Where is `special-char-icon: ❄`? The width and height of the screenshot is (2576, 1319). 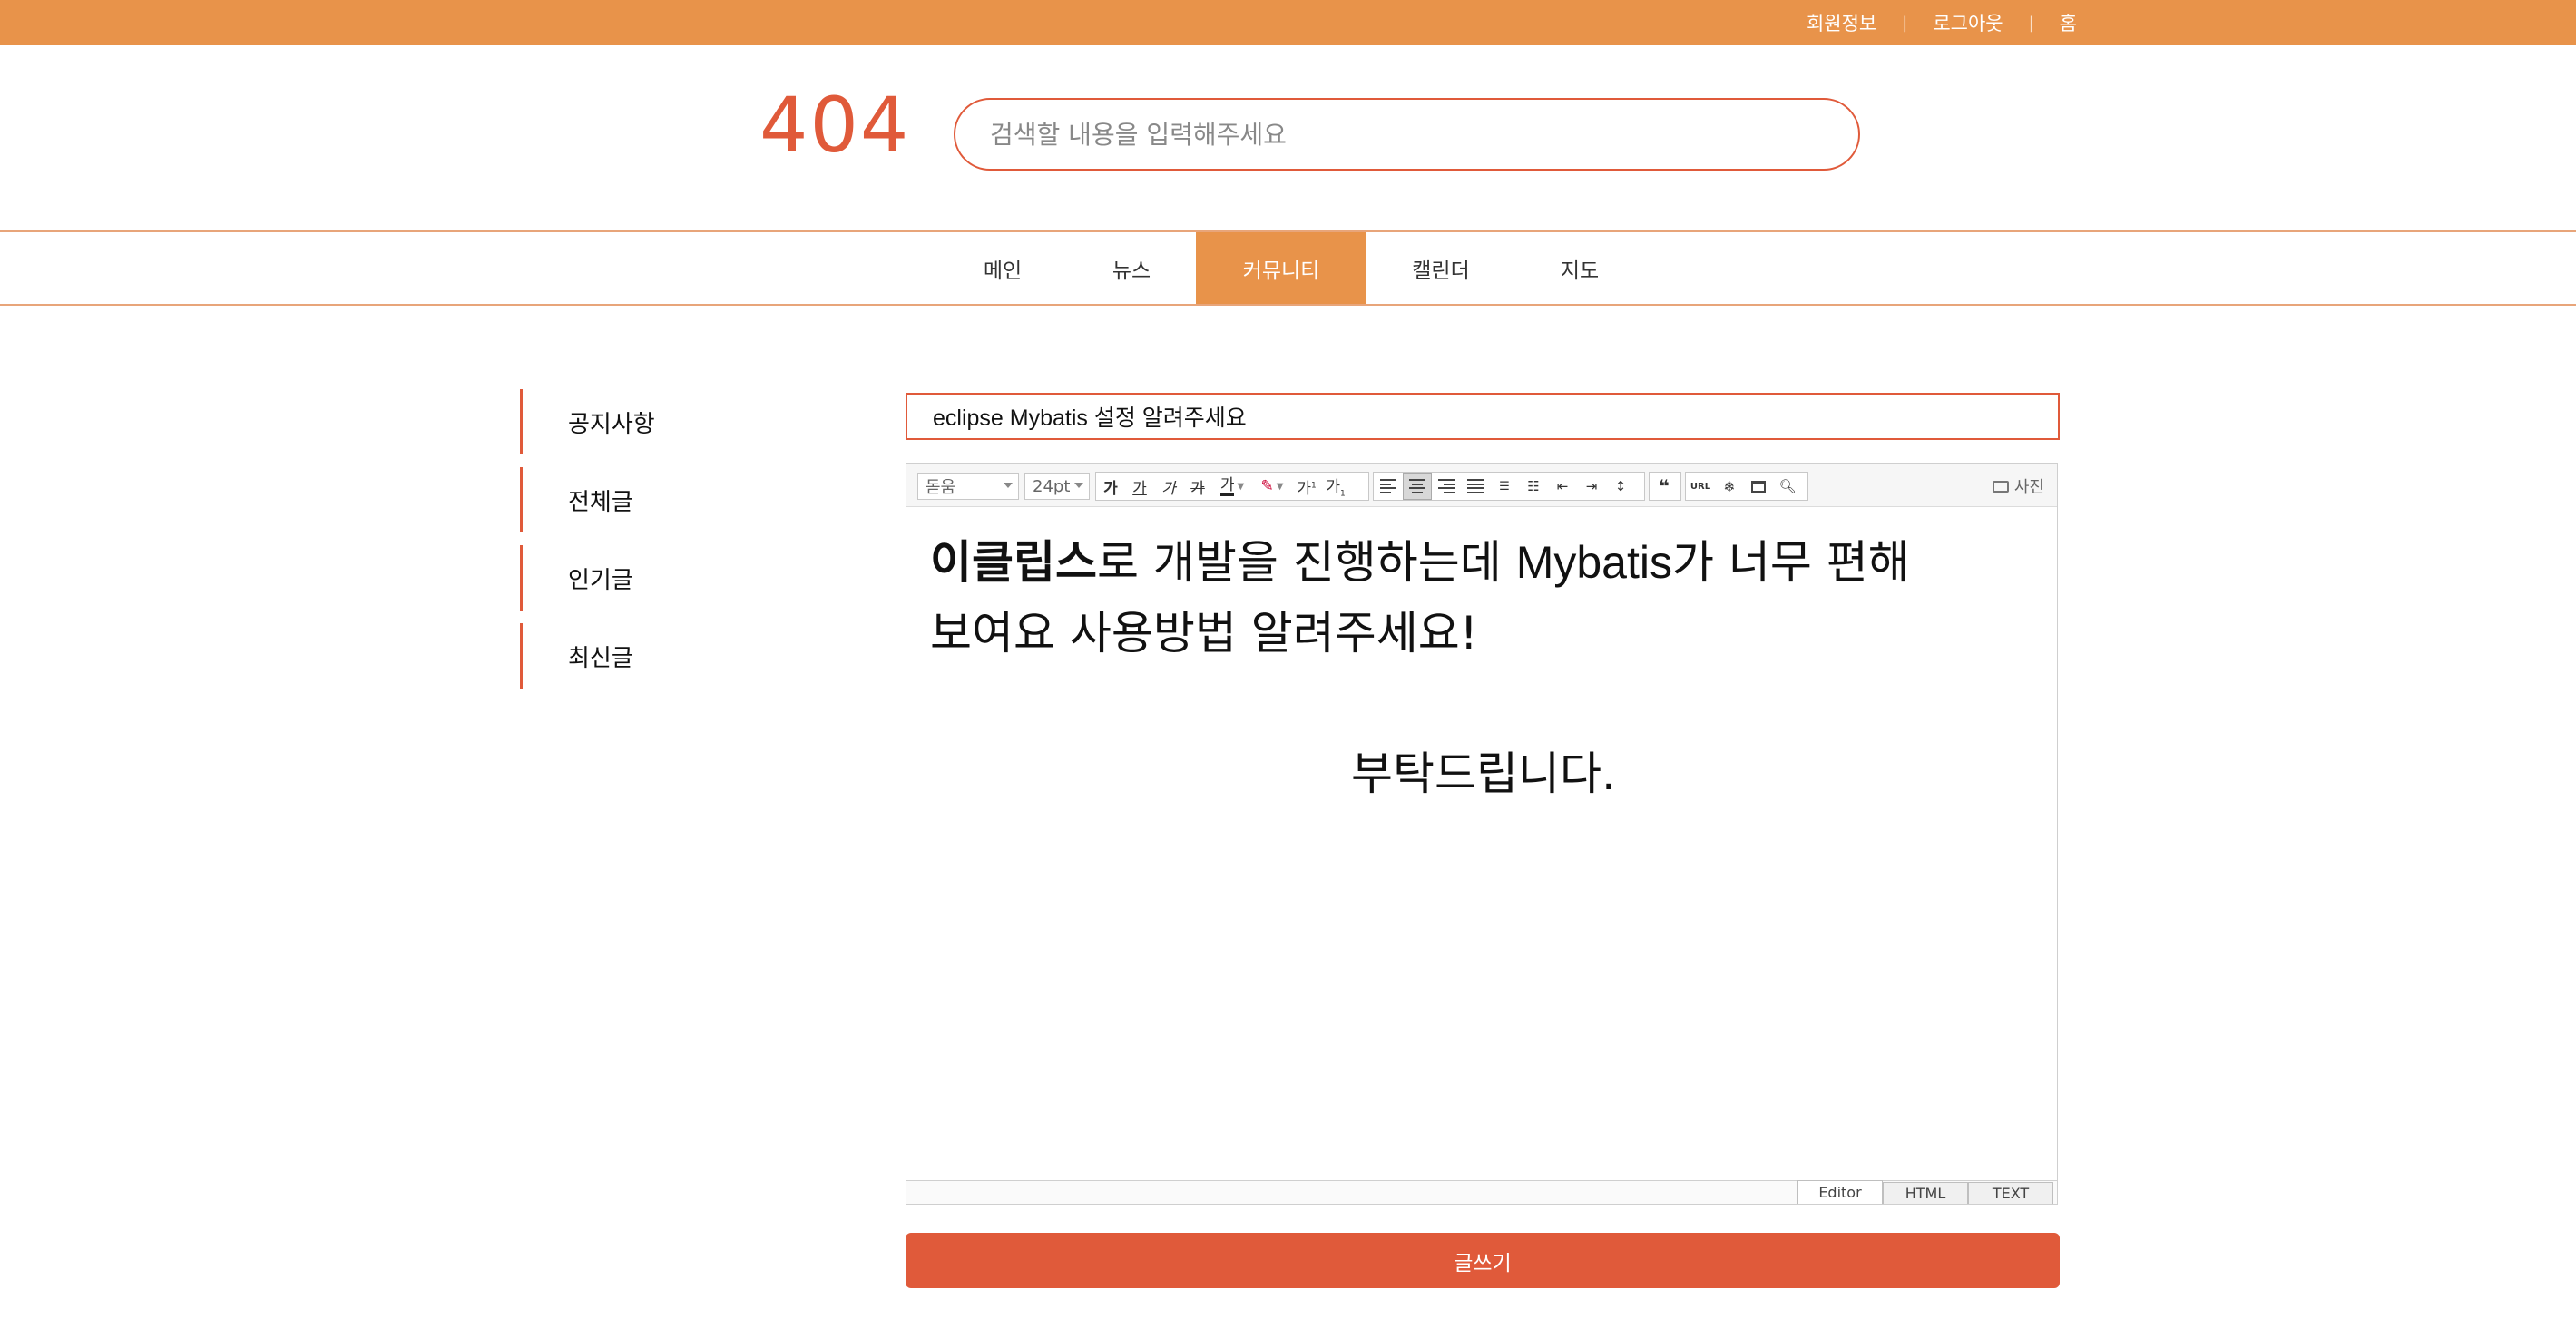
special-char-icon: ❄ is located at coordinates (1729, 486).